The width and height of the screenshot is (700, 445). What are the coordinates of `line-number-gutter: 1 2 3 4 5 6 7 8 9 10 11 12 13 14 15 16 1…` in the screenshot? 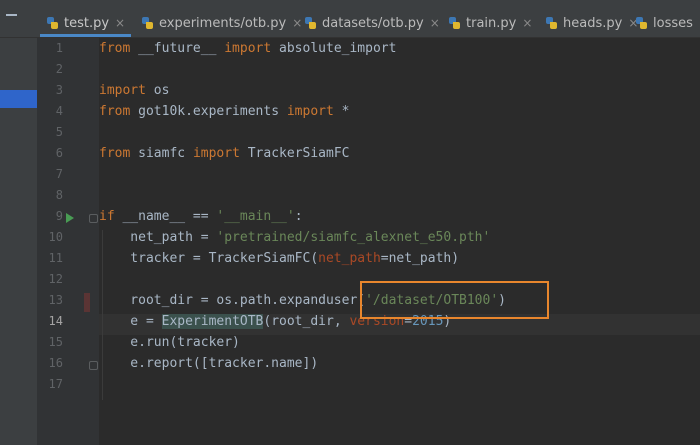 It's located at (68, 241).